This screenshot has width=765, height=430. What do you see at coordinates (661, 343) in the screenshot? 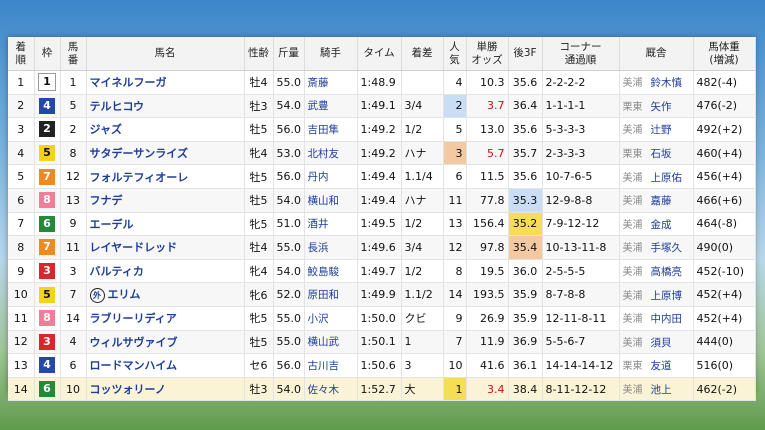
I see `trainer-link: 須貝` at bounding box center [661, 343].